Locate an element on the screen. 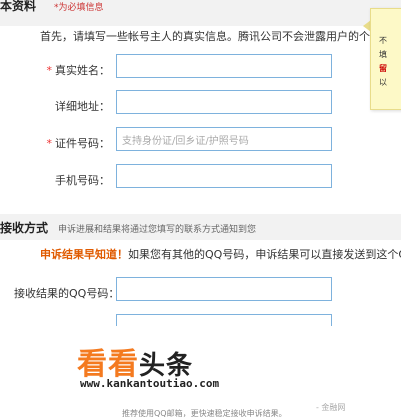 The image size is (401, 420). tooltip-line: 填 is located at coordinates (383, 54).